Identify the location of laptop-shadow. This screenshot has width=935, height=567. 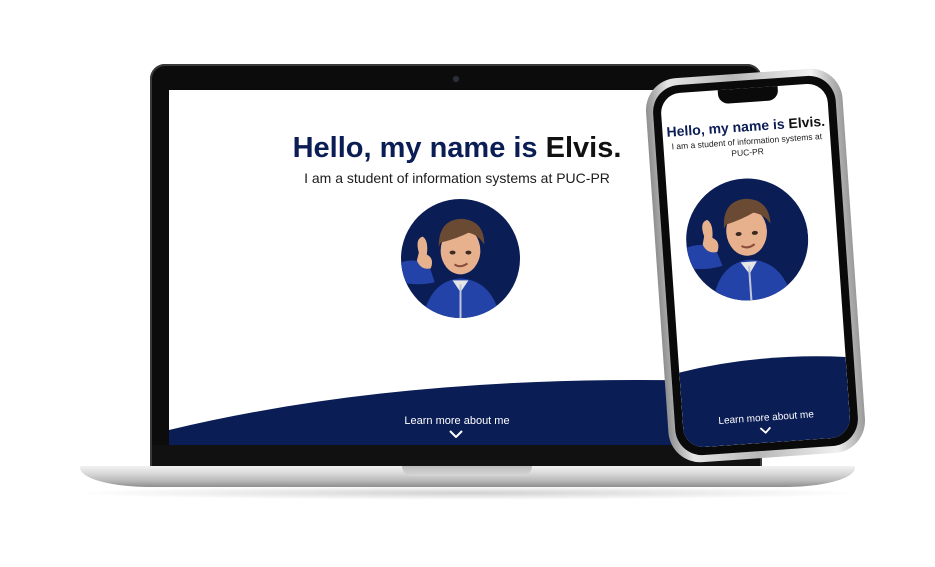
(467, 493).